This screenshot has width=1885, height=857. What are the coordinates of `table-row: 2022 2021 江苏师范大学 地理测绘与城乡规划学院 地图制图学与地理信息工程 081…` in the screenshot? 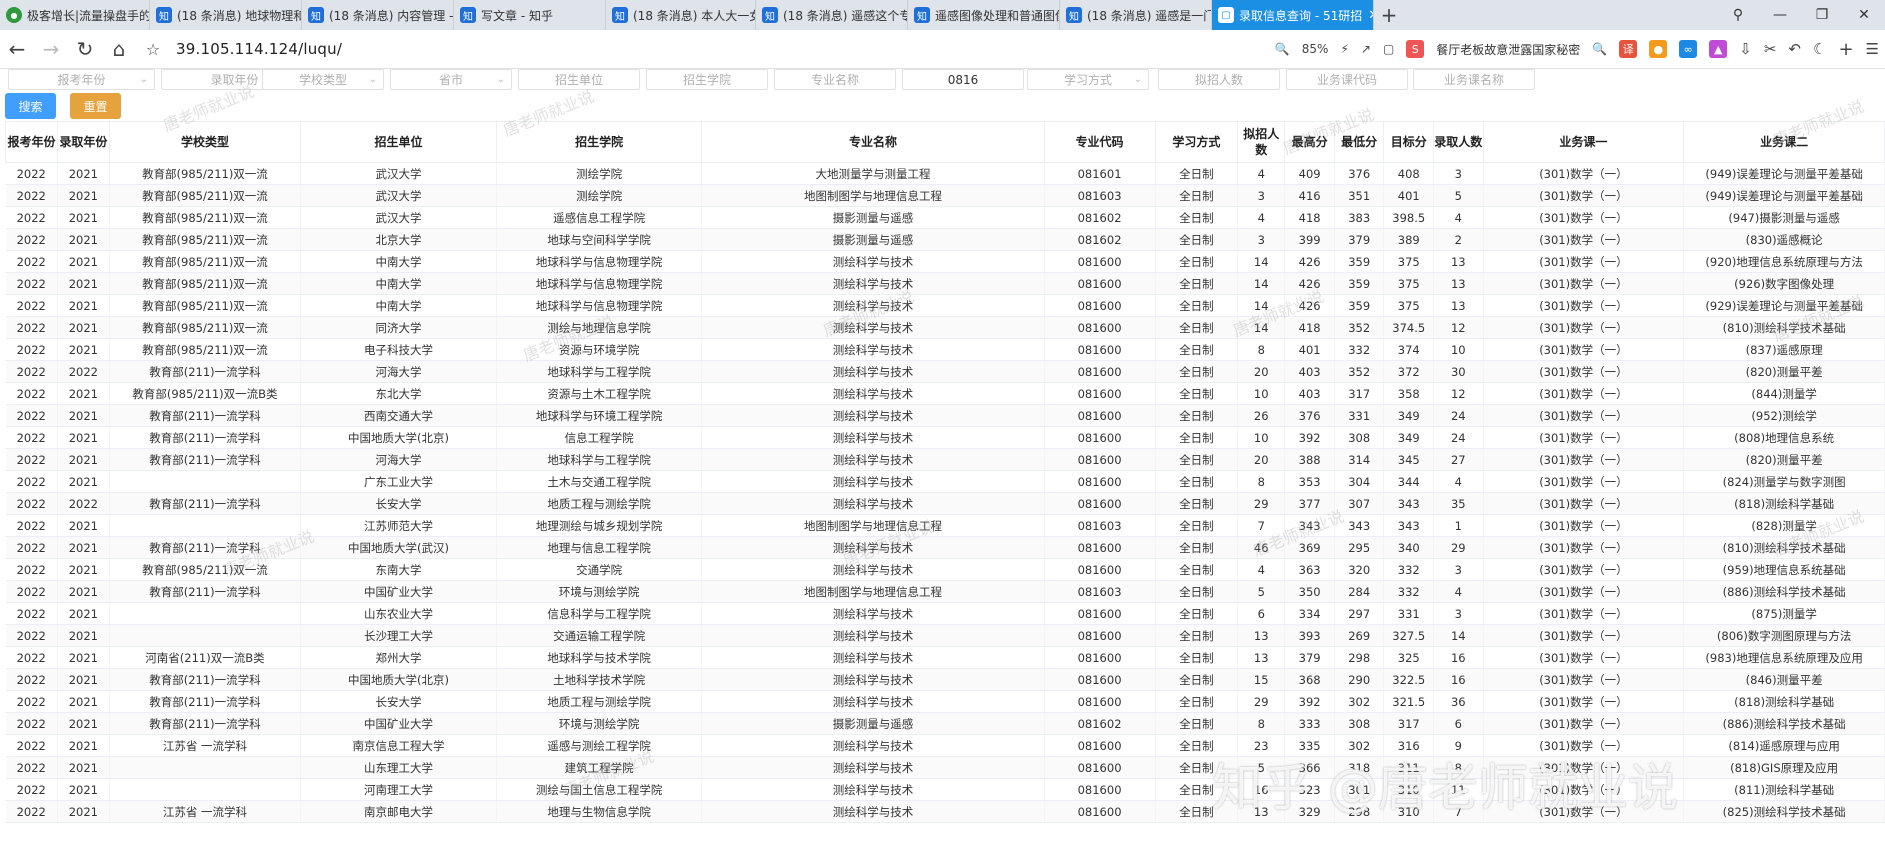 It's located at (945, 525).